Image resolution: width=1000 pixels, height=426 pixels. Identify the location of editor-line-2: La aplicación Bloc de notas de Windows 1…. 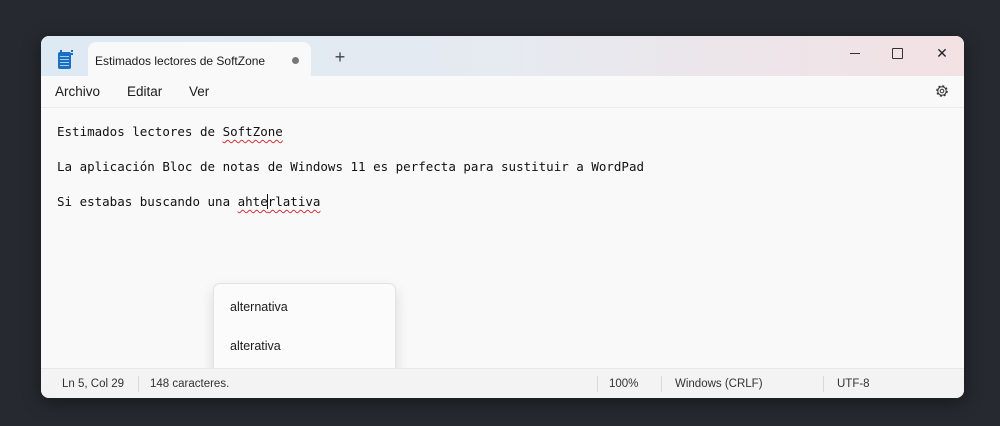
(350, 166).